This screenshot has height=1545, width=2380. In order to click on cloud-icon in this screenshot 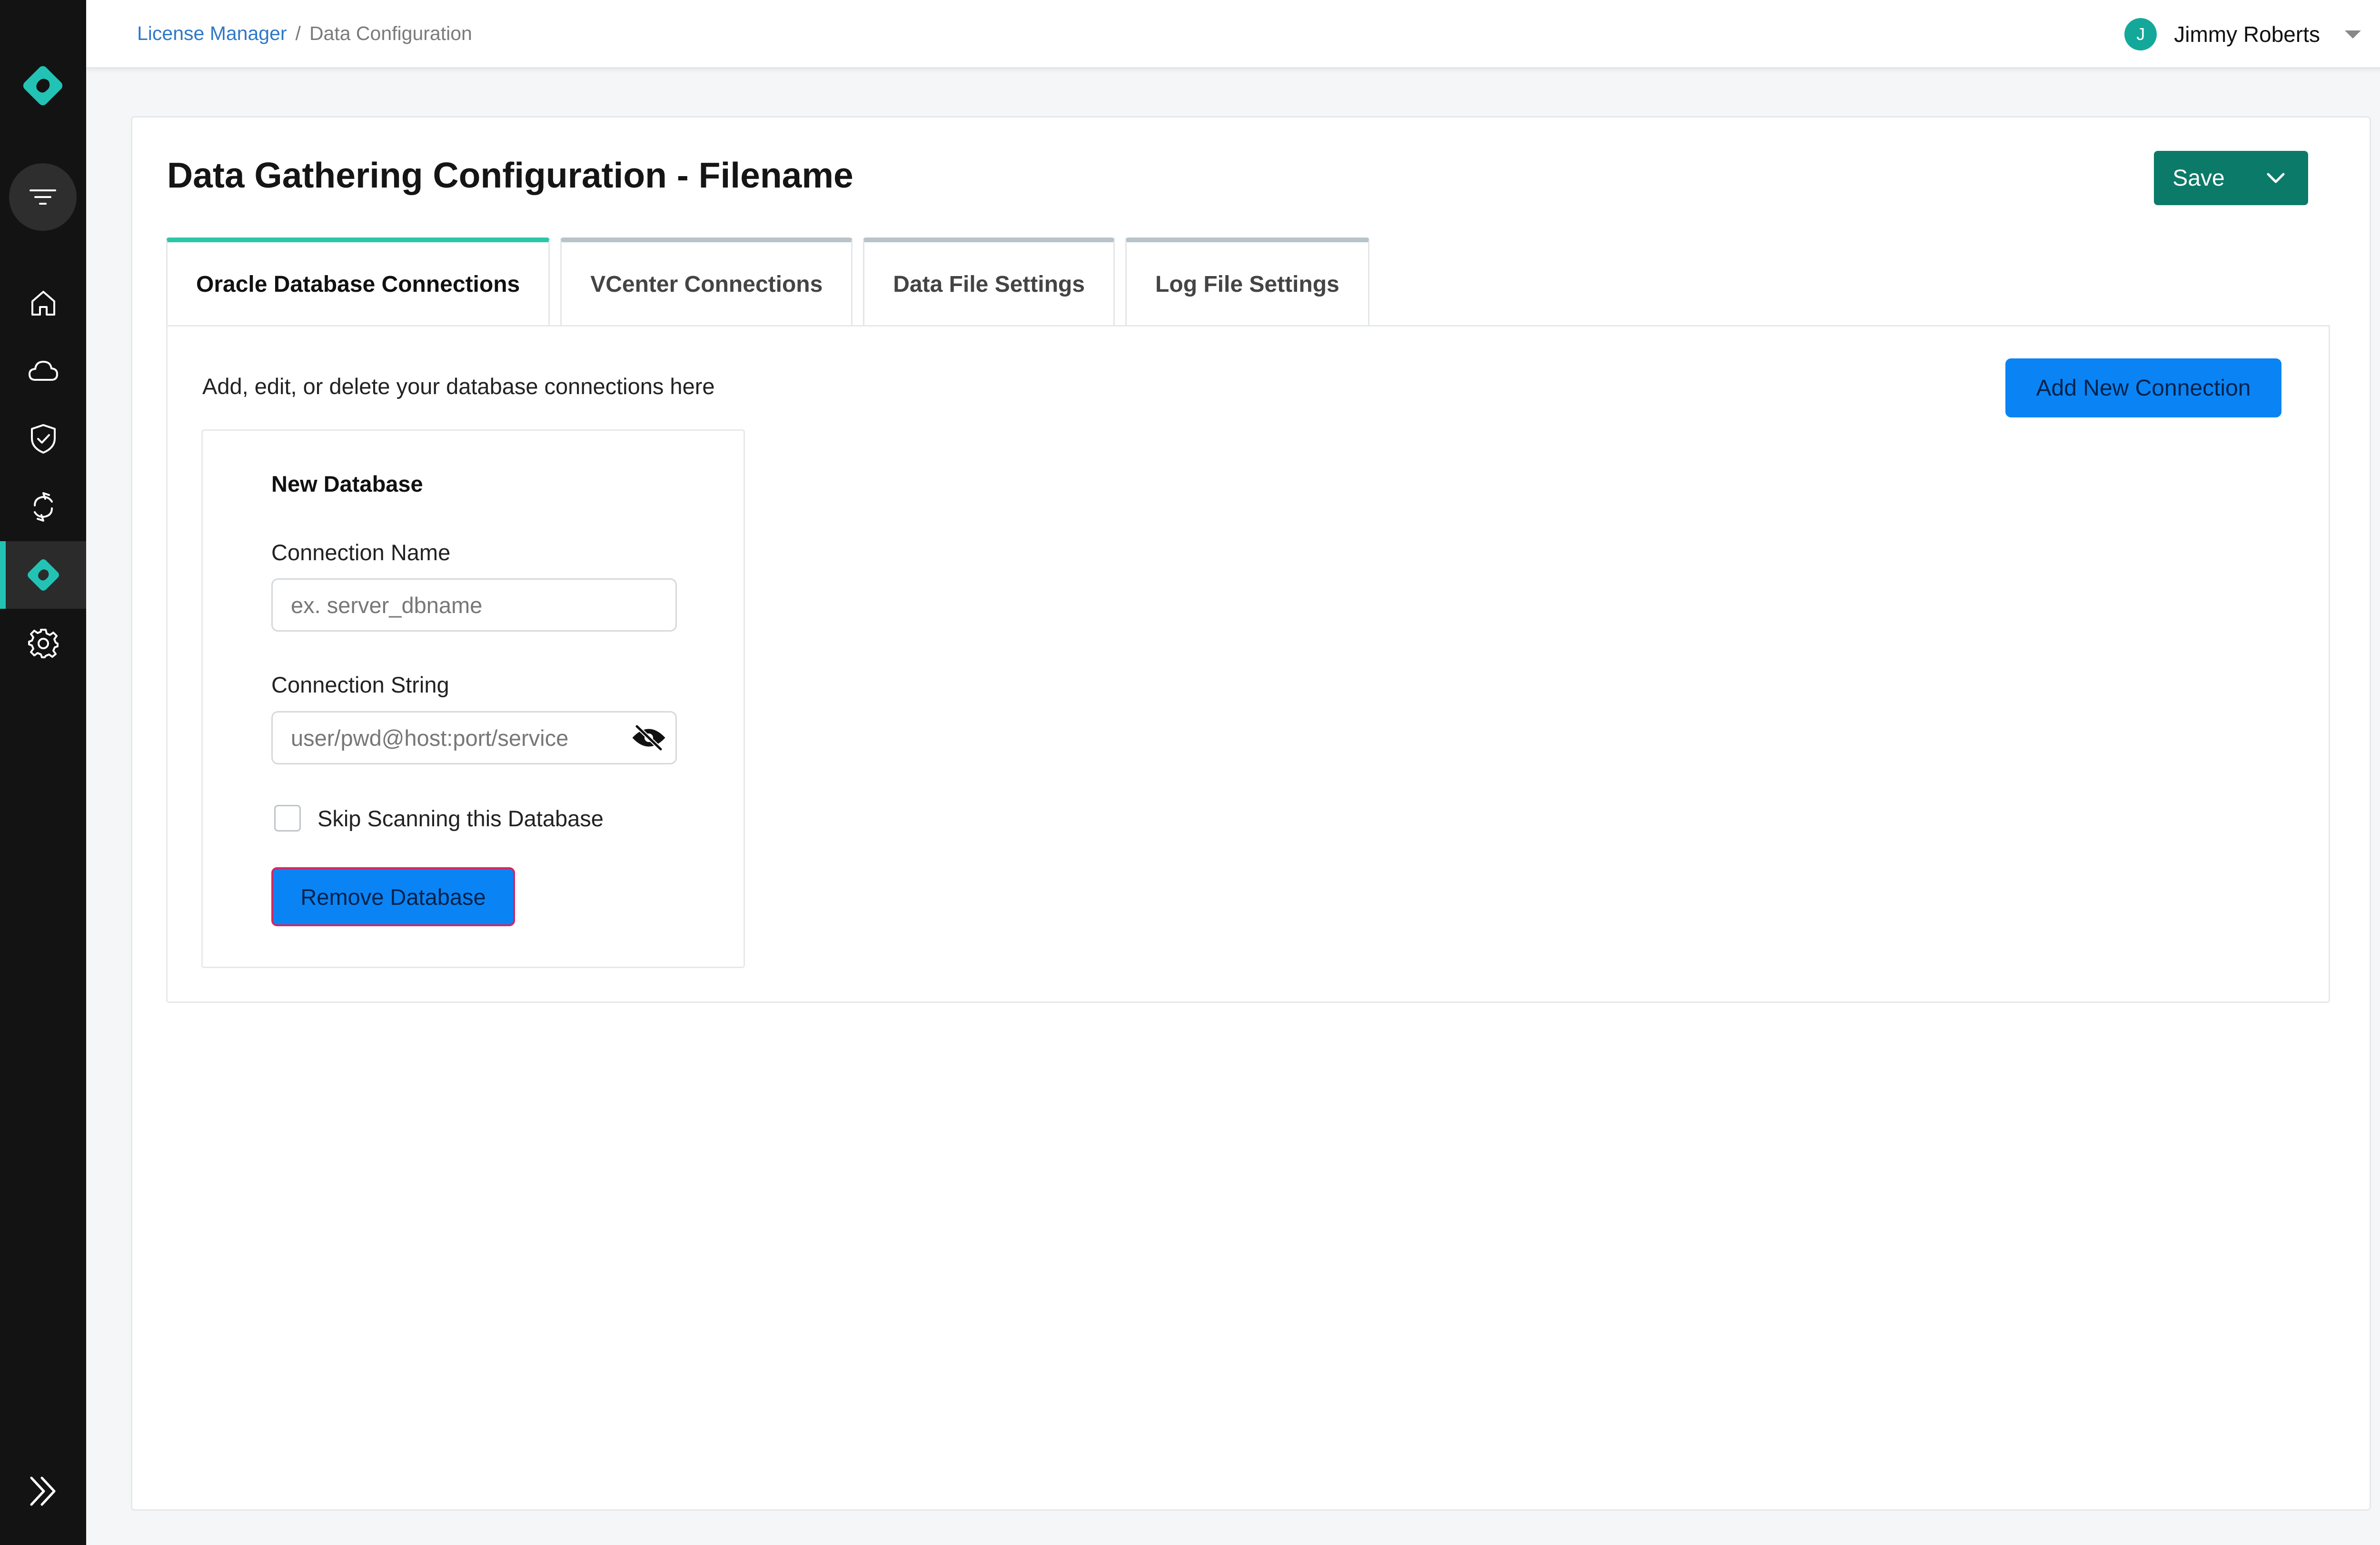, I will do `click(43, 370)`.